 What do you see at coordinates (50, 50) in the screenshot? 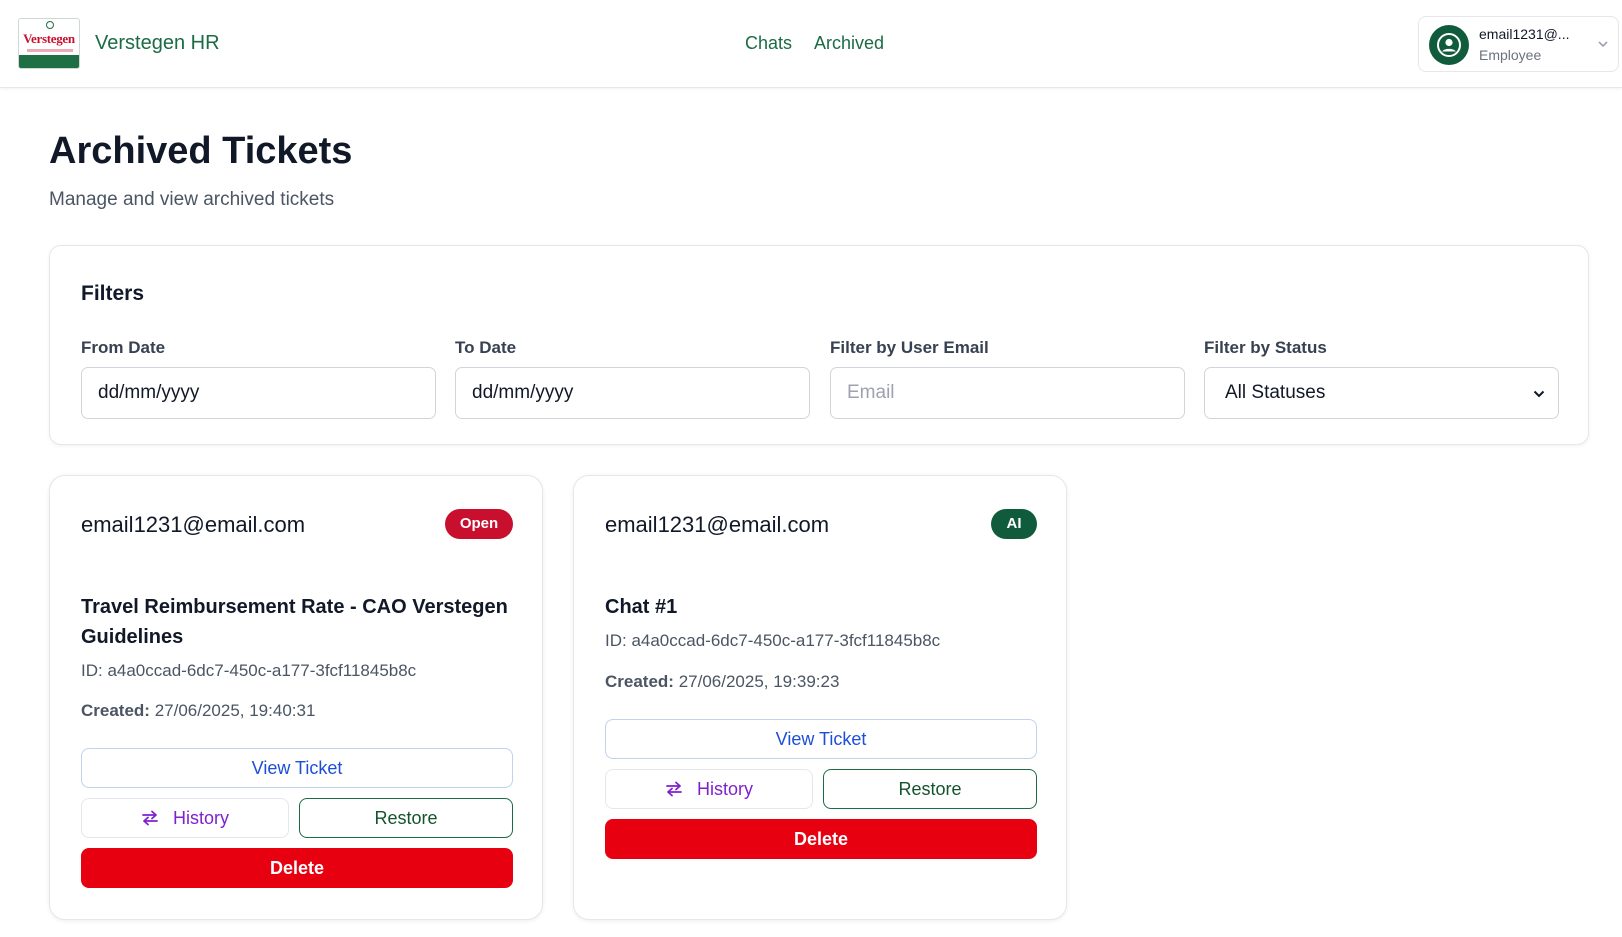
I see `logo-tagline-stripe` at bounding box center [50, 50].